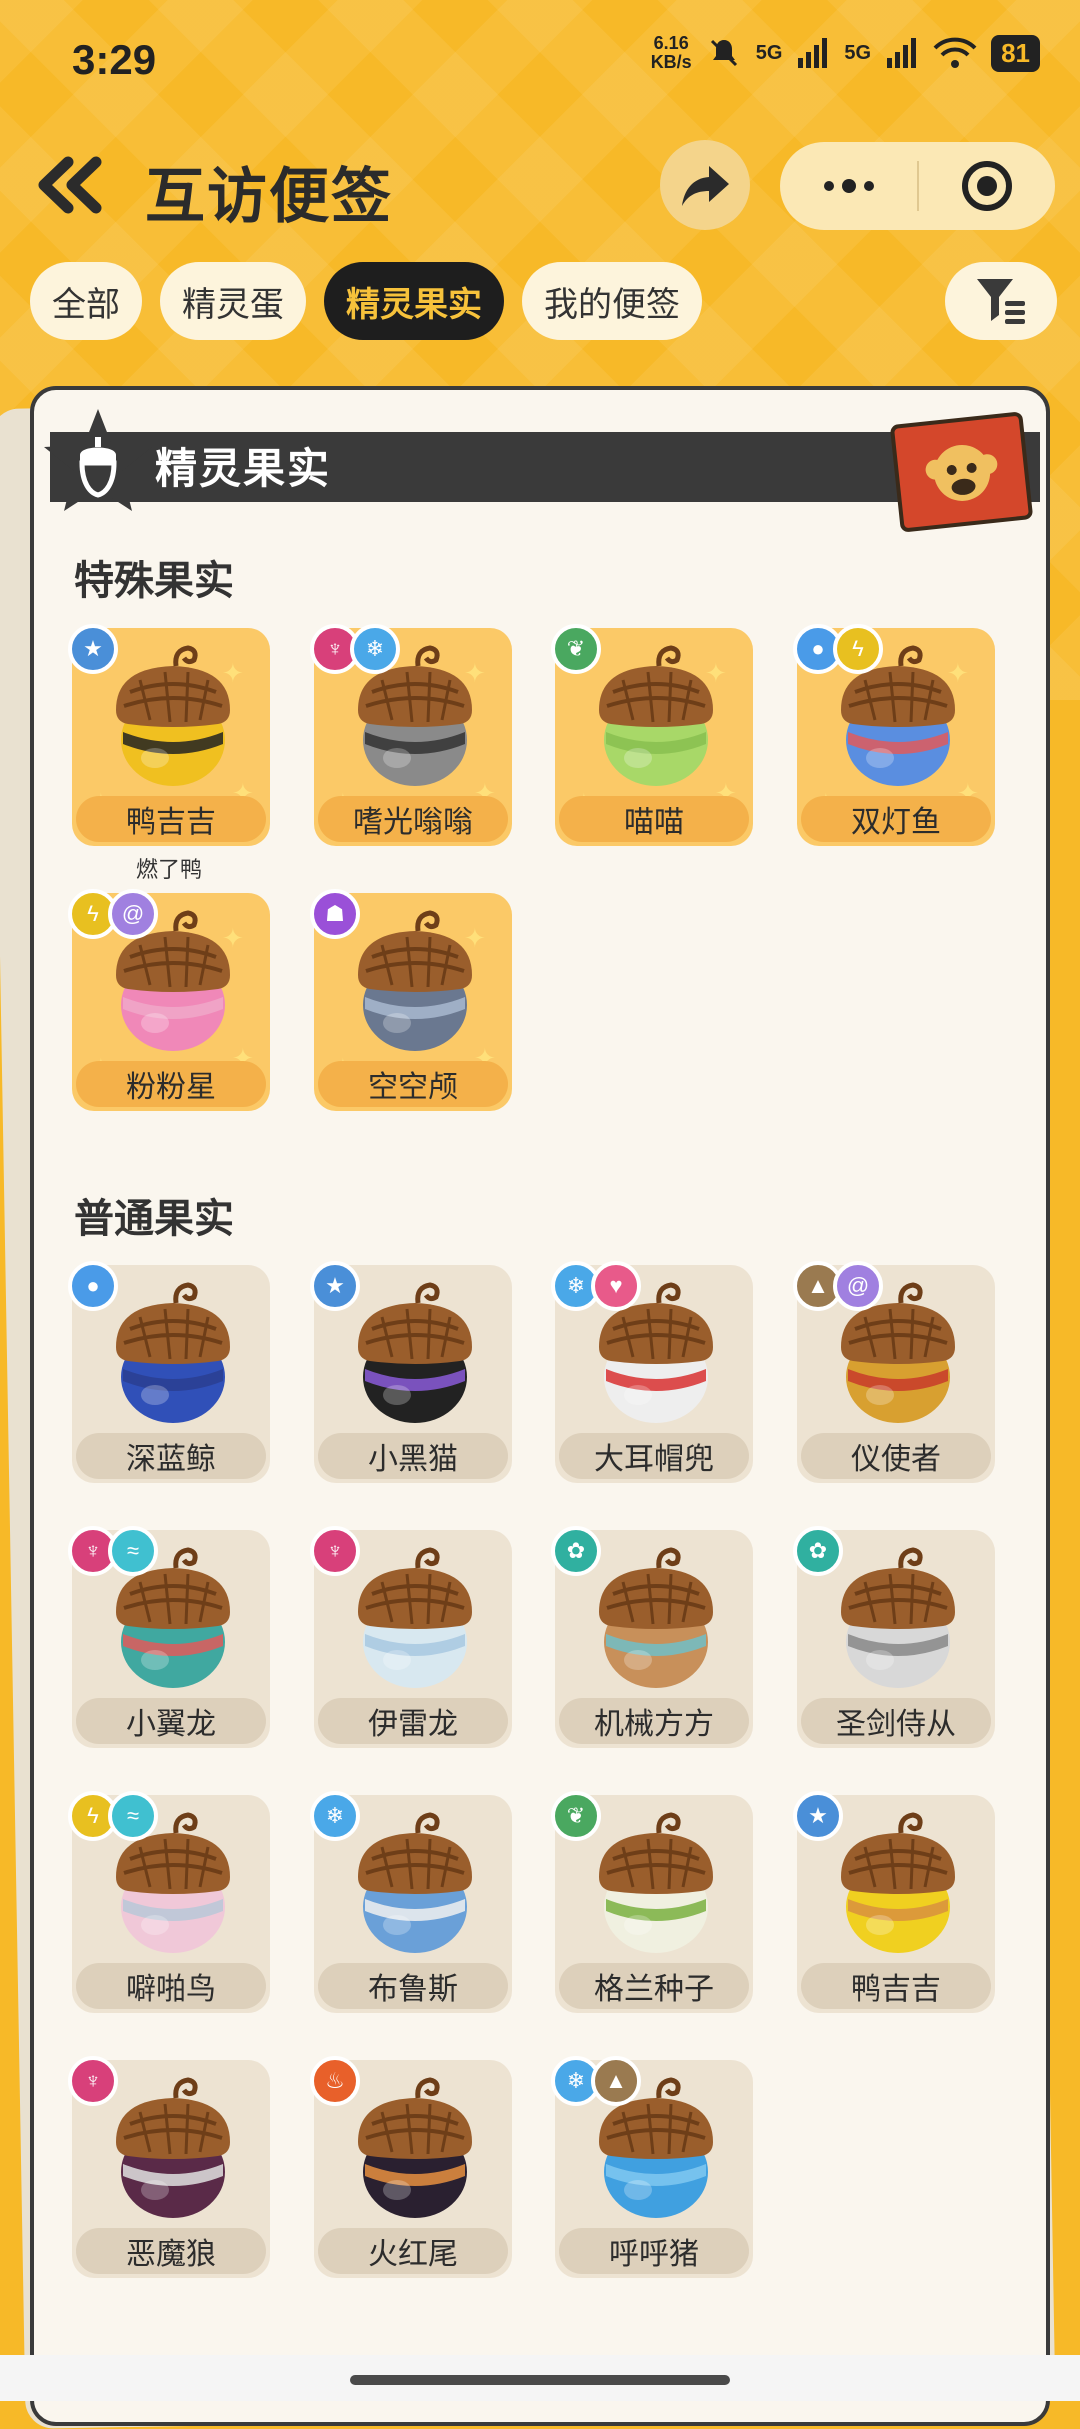  What do you see at coordinates (540, 2380) in the screenshot?
I see `home-indicator` at bounding box center [540, 2380].